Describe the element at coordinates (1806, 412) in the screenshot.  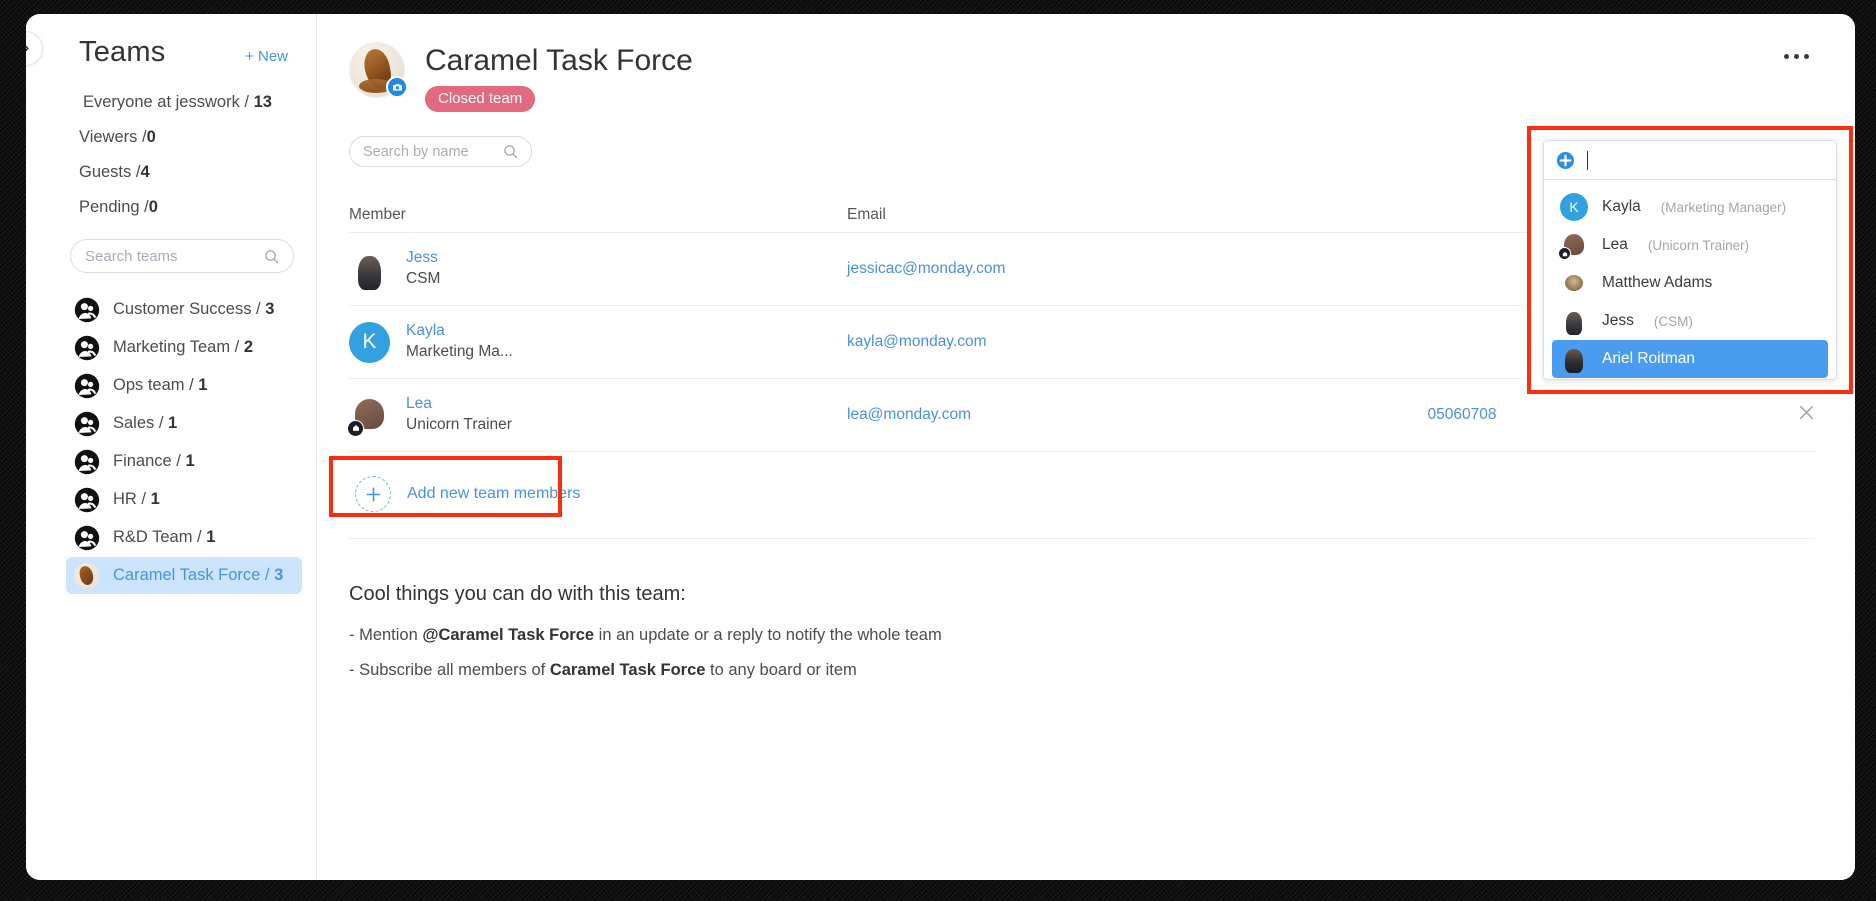
I see `close-x-icon` at that location.